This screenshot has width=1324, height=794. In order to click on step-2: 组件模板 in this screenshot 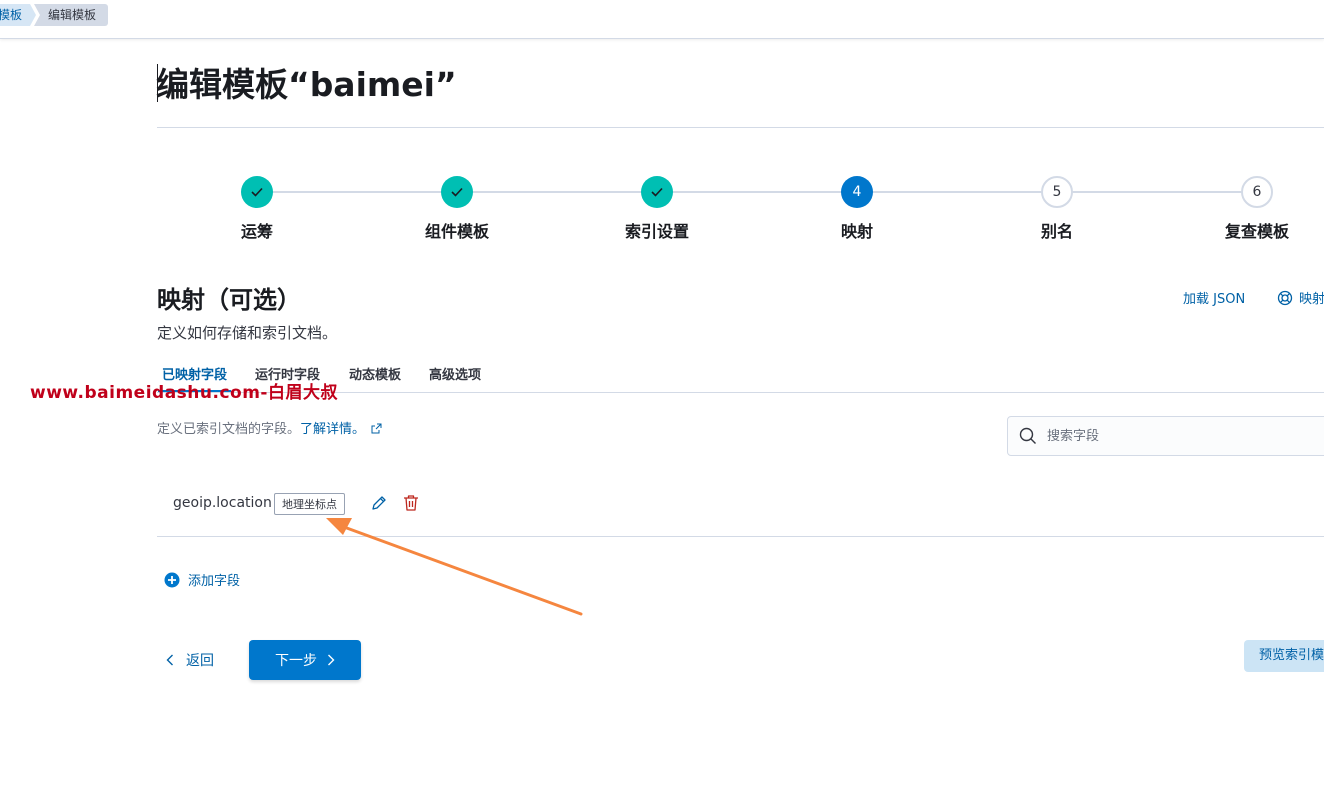, I will do `click(457, 209)`.